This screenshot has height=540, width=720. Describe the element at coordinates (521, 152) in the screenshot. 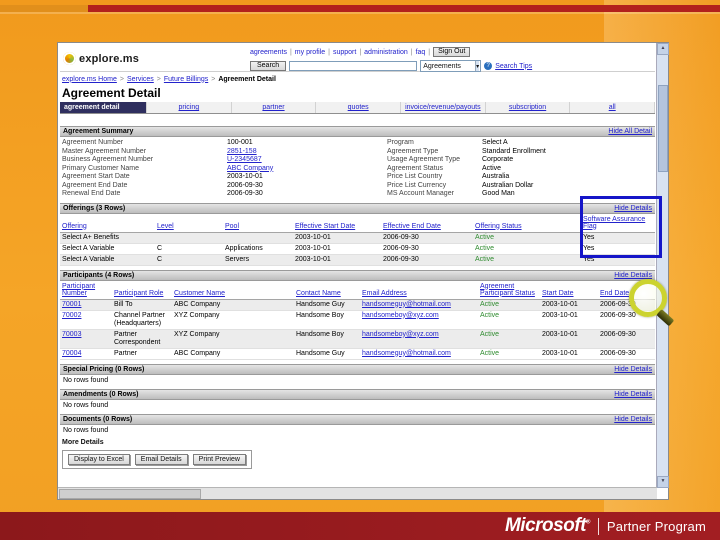

I see `field-row: Agreement Type Standard Enrollment` at that location.